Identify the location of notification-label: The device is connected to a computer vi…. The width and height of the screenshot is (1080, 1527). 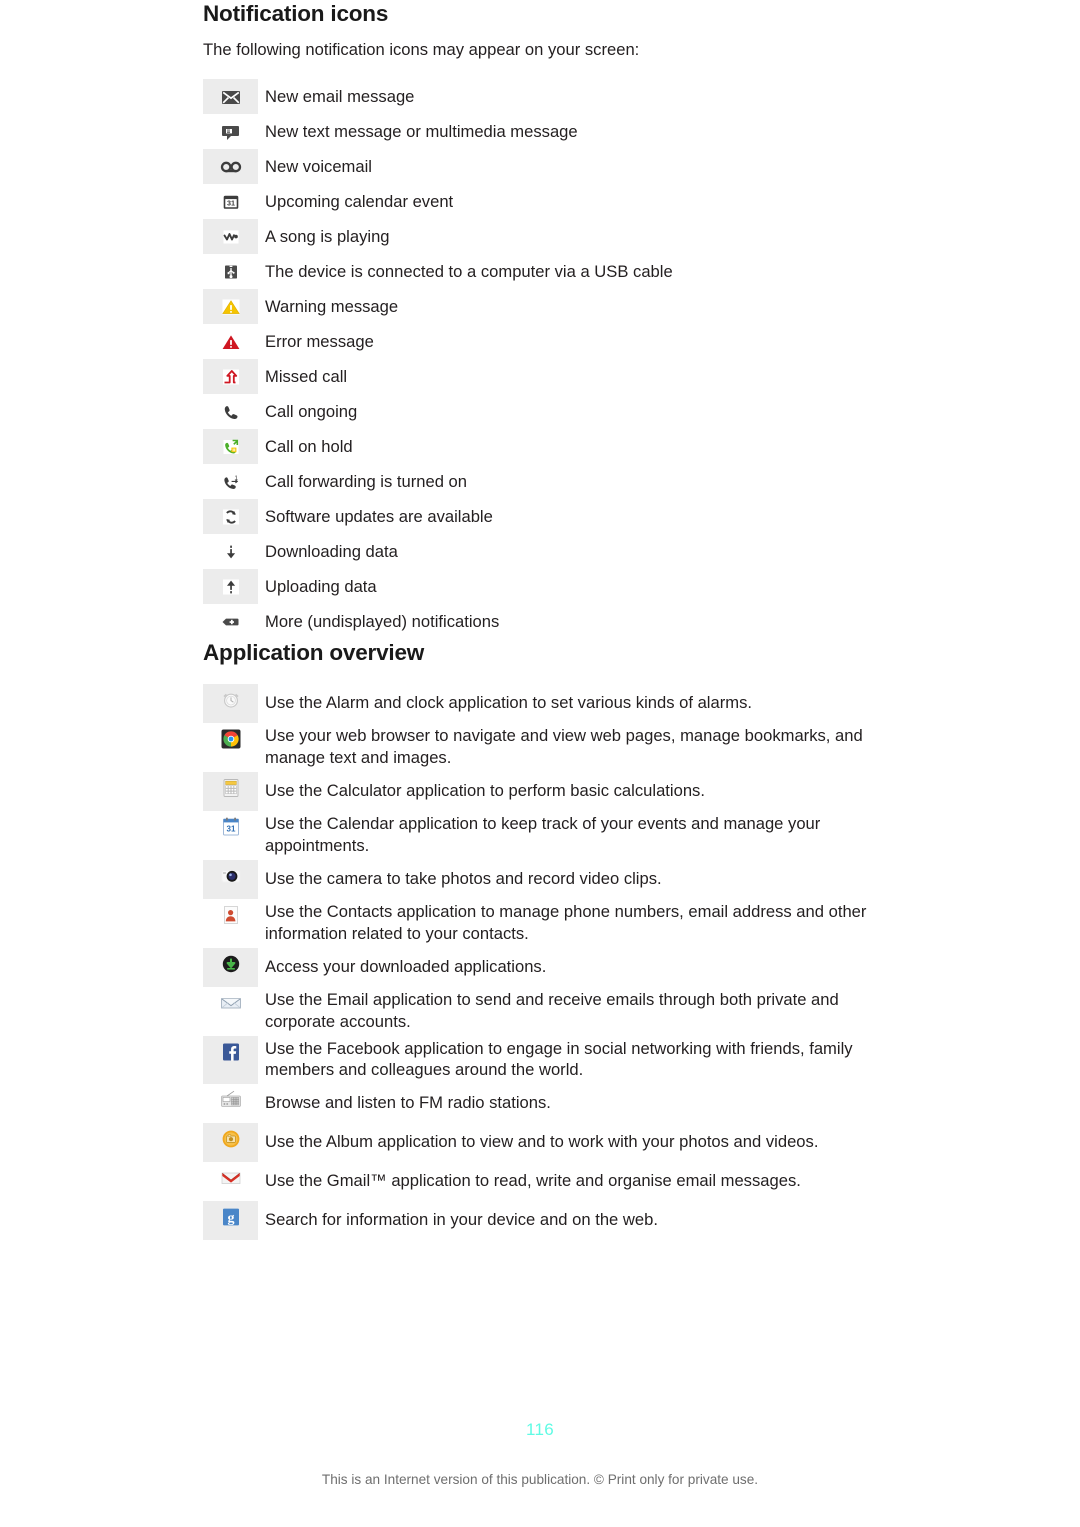
(575, 272).